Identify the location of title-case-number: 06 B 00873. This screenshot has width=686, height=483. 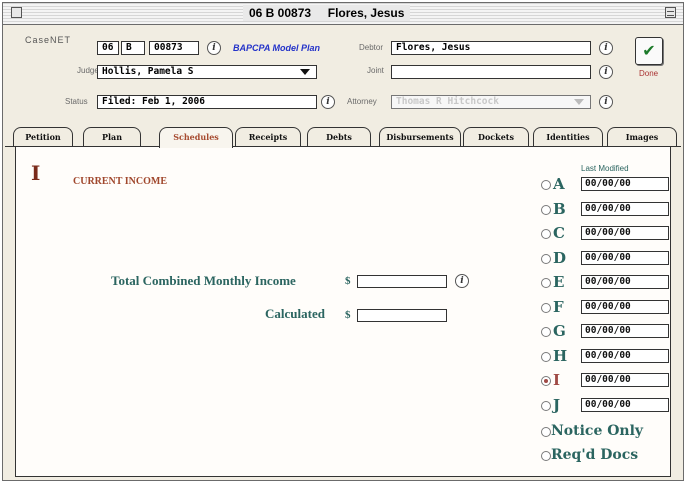
(280, 13).